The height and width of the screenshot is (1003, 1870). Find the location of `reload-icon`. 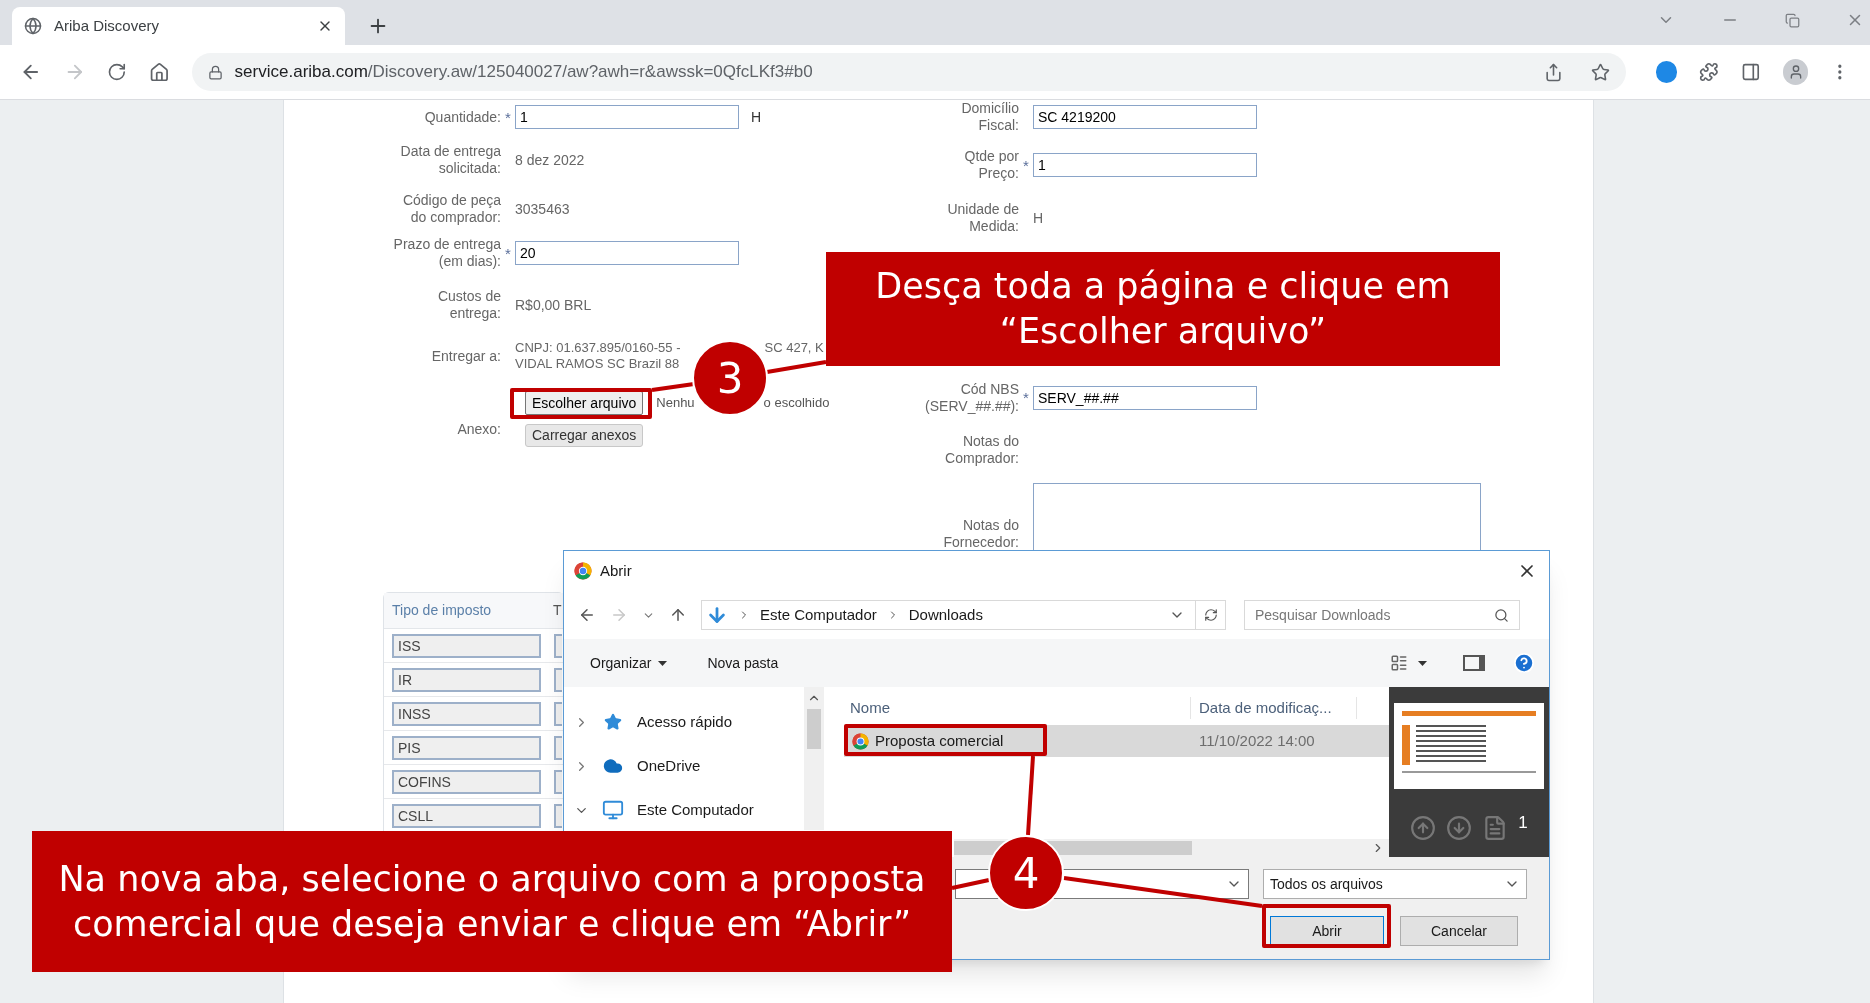

reload-icon is located at coordinates (117, 72).